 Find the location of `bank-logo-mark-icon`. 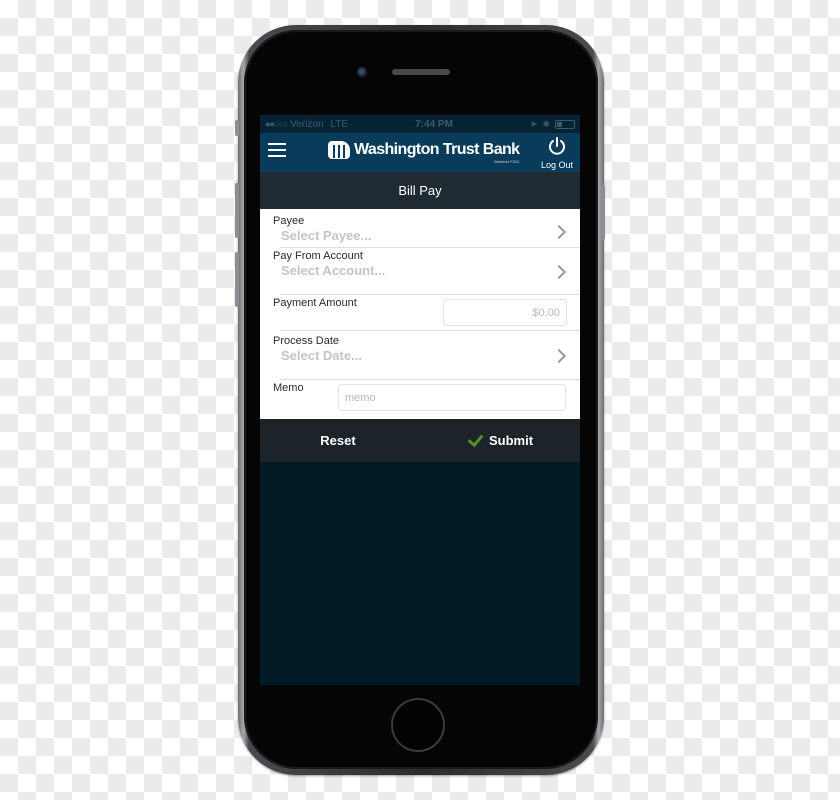

bank-logo-mark-icon is located at coordinates (339, 150).